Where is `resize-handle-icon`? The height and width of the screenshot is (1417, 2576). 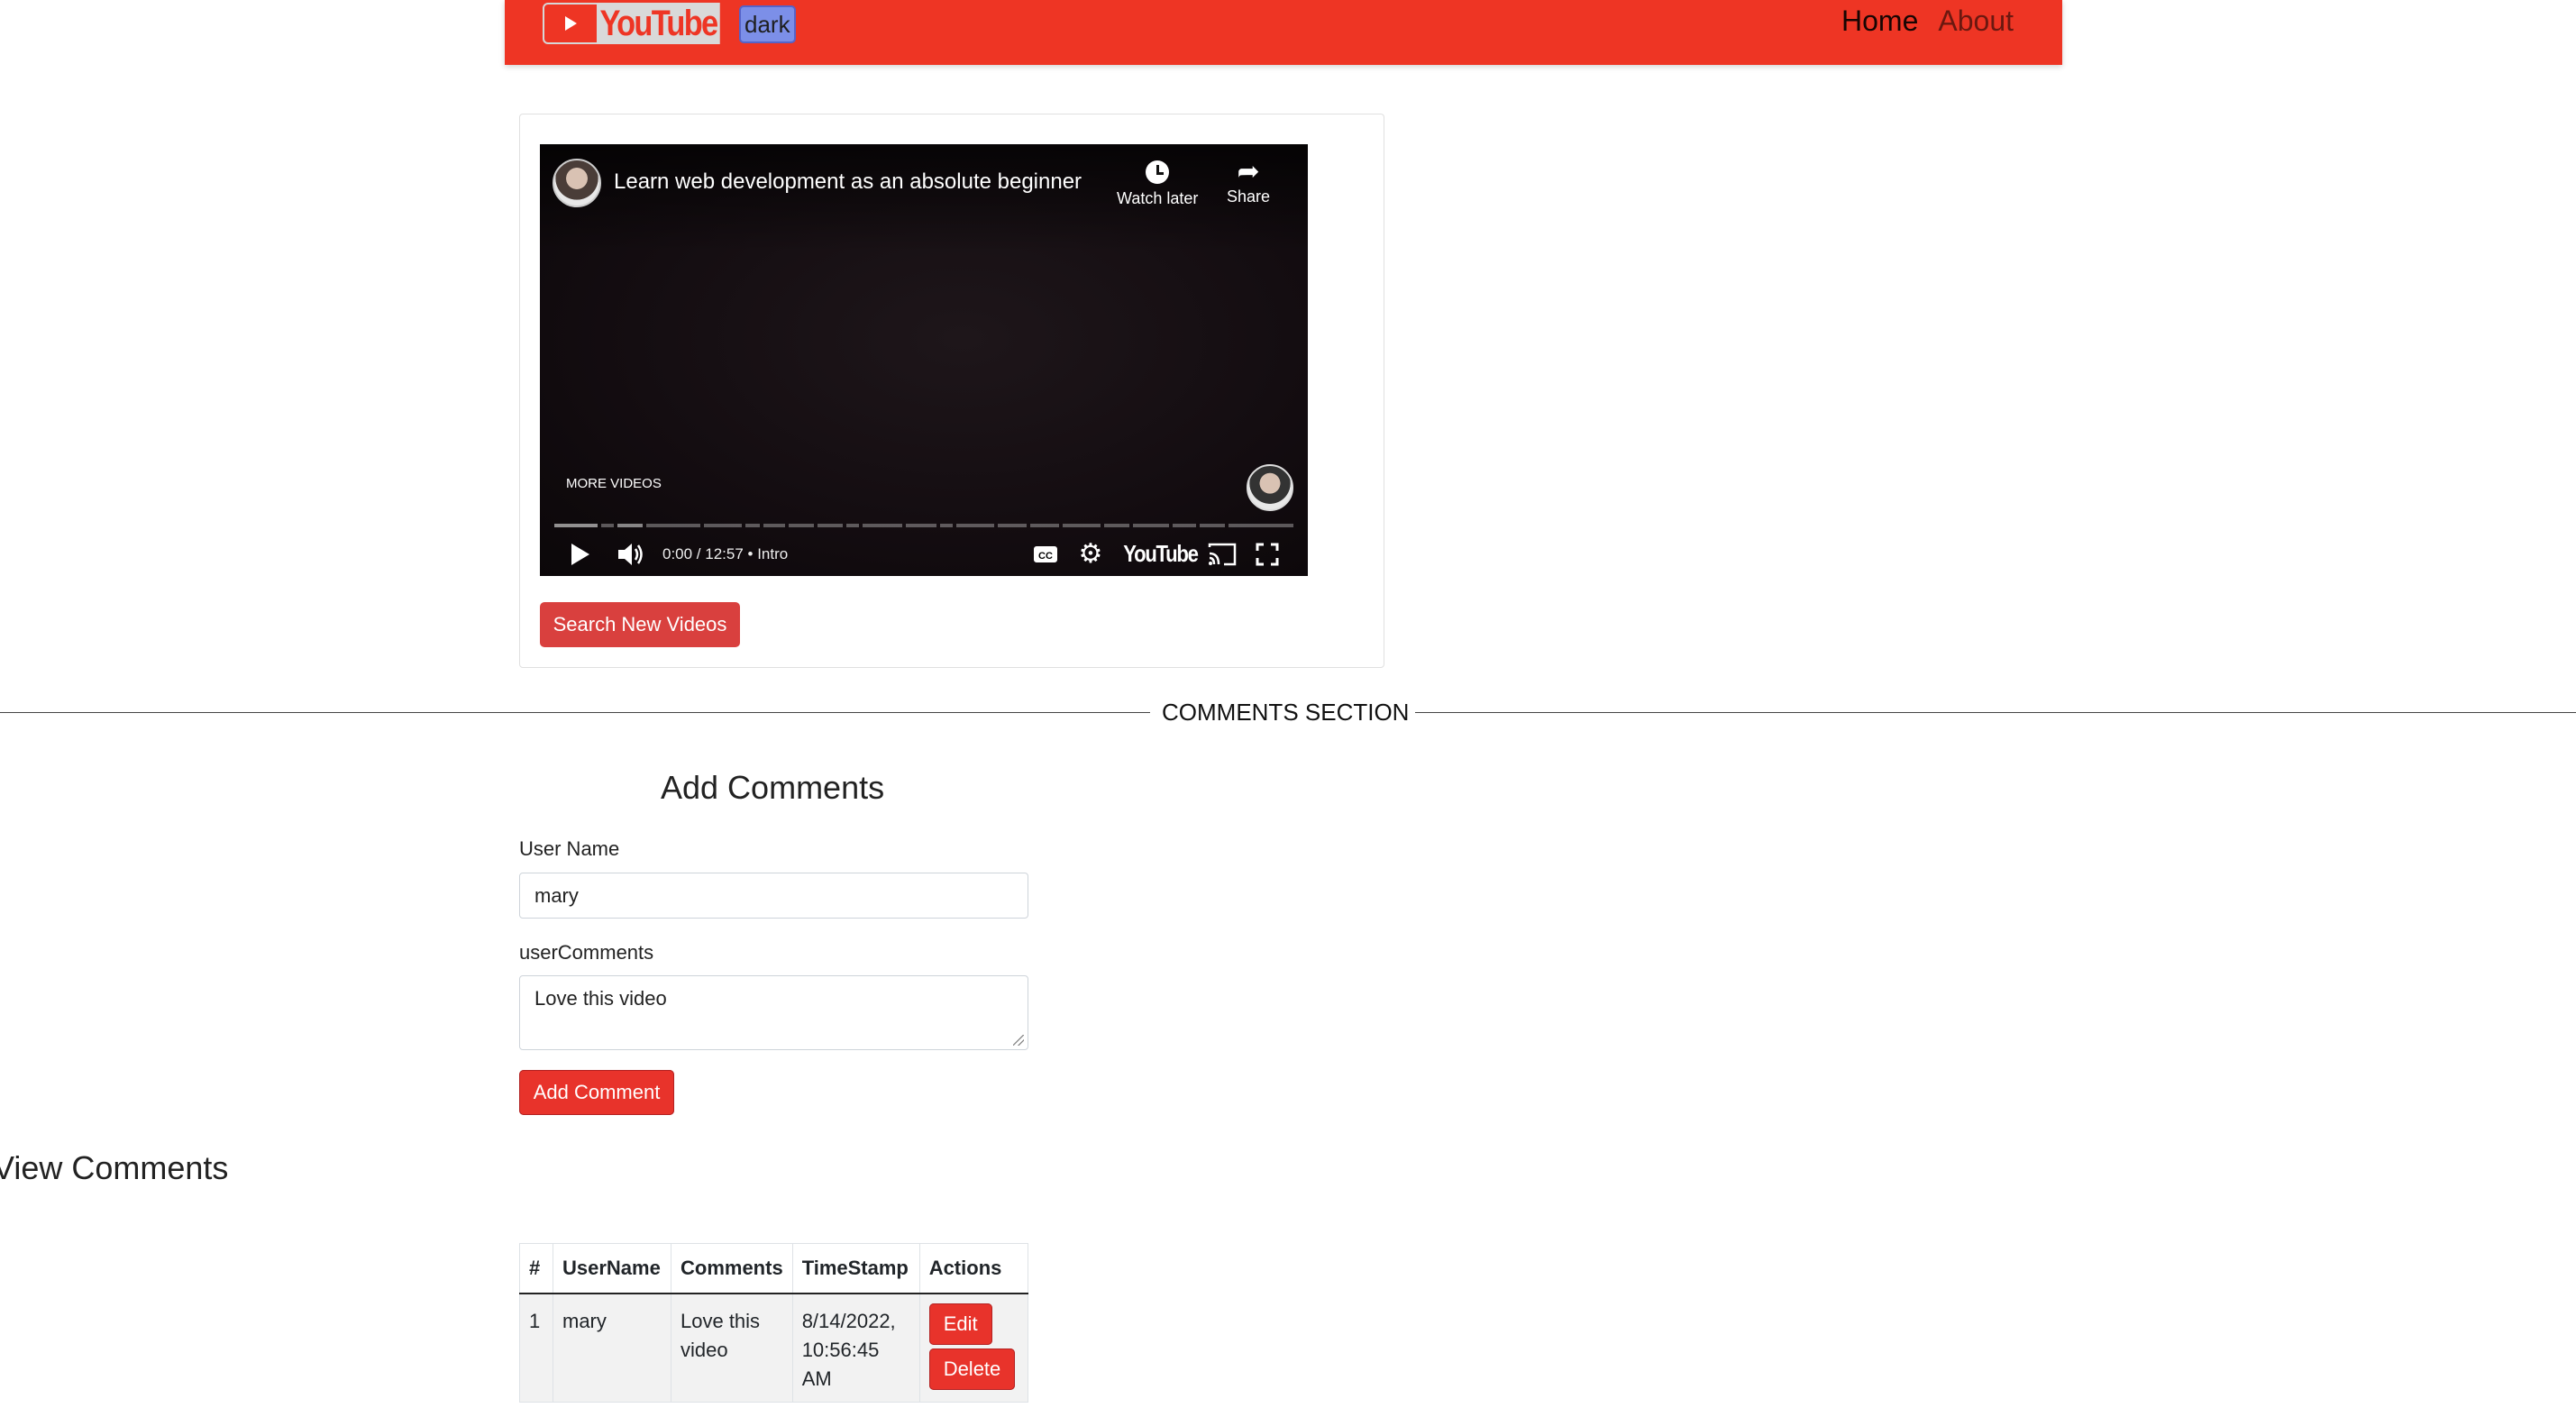
resize-handle-icon is located at coordinates (1019, 1041).